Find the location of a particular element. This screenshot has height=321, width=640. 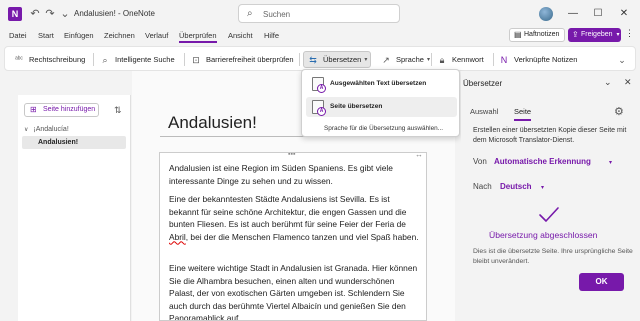

sort-icon: ⇅ is located at coordinates (118, 110).